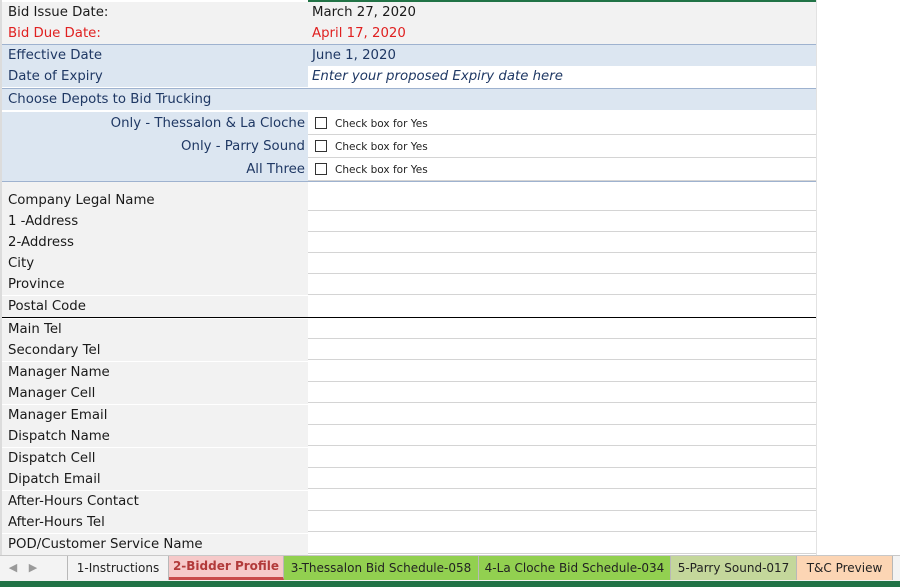 The width and height of the screenshot is (900, 587). Describe the element at coordinates (562, 543) in the screenshot. I see `pod-customer-service-name-input` at that location.